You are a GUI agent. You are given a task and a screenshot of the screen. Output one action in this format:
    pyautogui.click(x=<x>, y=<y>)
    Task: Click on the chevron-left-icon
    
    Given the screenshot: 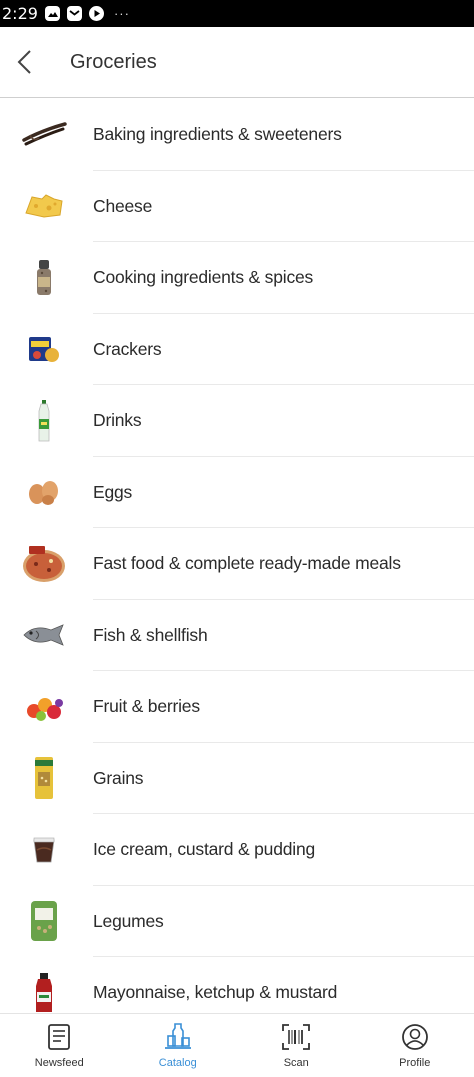 What is the action you would take?
    pyautogui.click(x=24, y=62)
    